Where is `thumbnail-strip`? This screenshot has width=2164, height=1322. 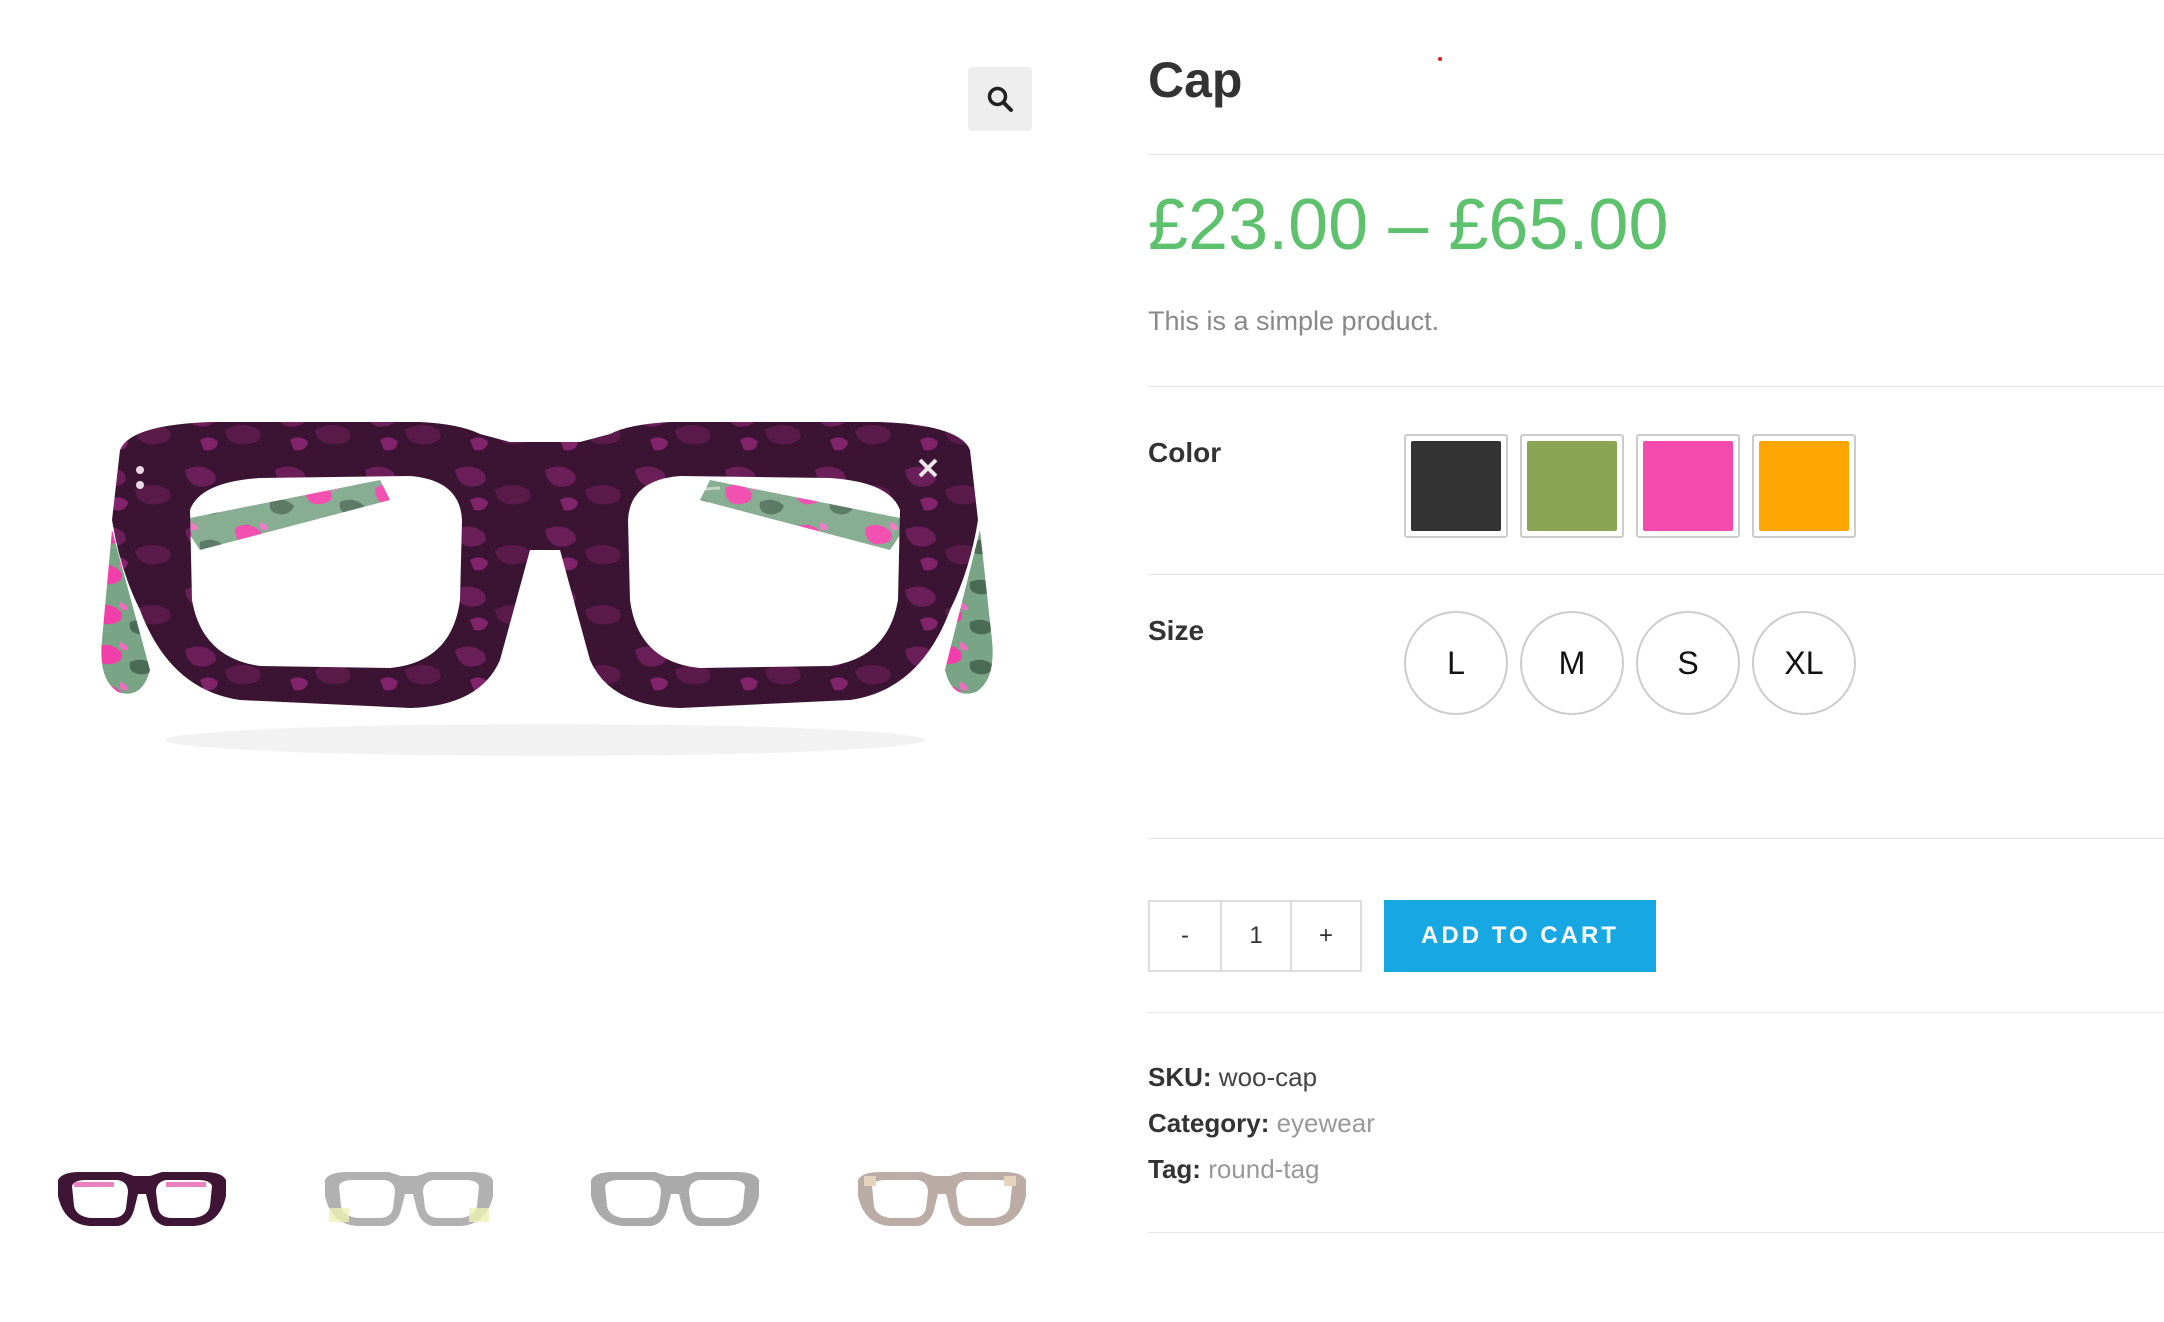
thumbnail-strip is located at coordinates (542, 1200).